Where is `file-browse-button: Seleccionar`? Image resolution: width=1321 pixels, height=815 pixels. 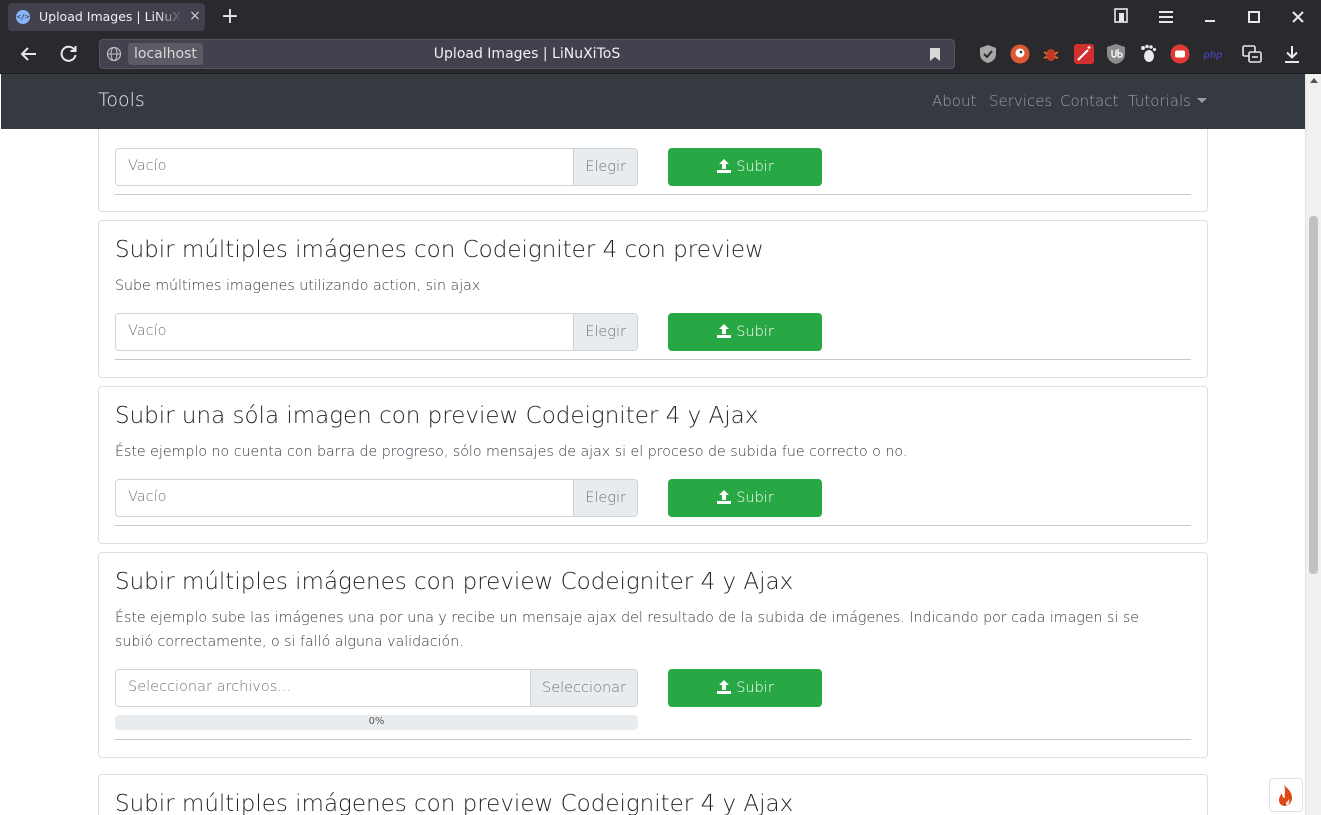
file-browse-button: Seleccionar is located at coordinates (583, 688).